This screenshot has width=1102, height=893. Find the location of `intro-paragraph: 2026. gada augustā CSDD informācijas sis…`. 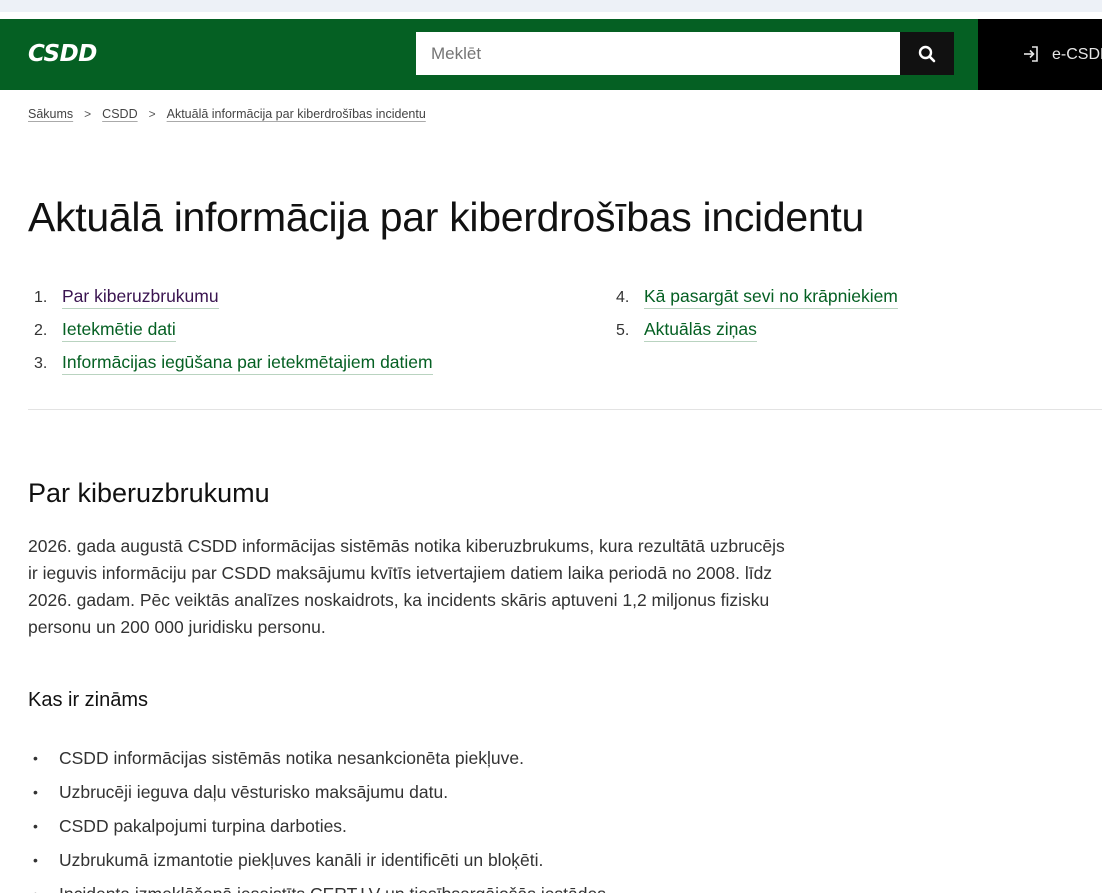

intro-paragraph: 2026. gada augustā CSDD informācijas sis… is located at coordinates (406, 586).